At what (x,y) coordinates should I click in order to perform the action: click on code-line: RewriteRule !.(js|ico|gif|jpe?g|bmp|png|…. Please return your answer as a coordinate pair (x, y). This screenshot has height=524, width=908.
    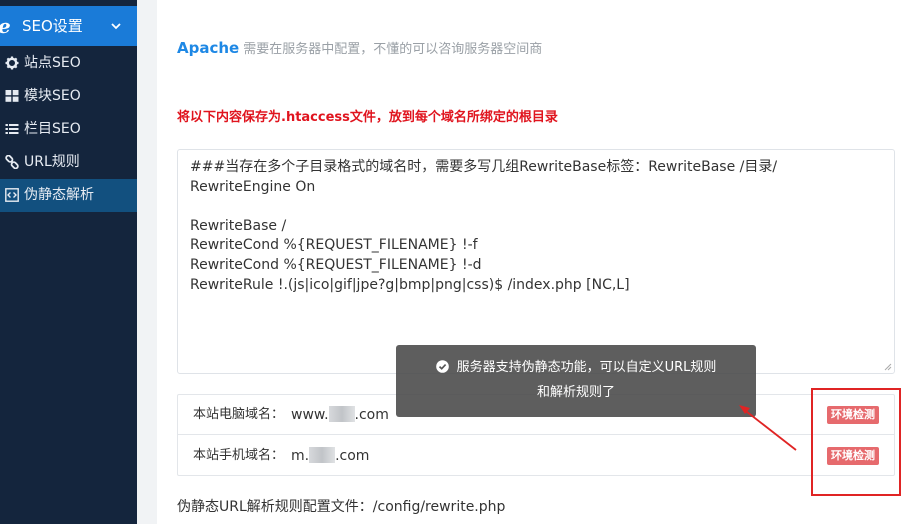
    Looking at the image, I should click on (410, 284).